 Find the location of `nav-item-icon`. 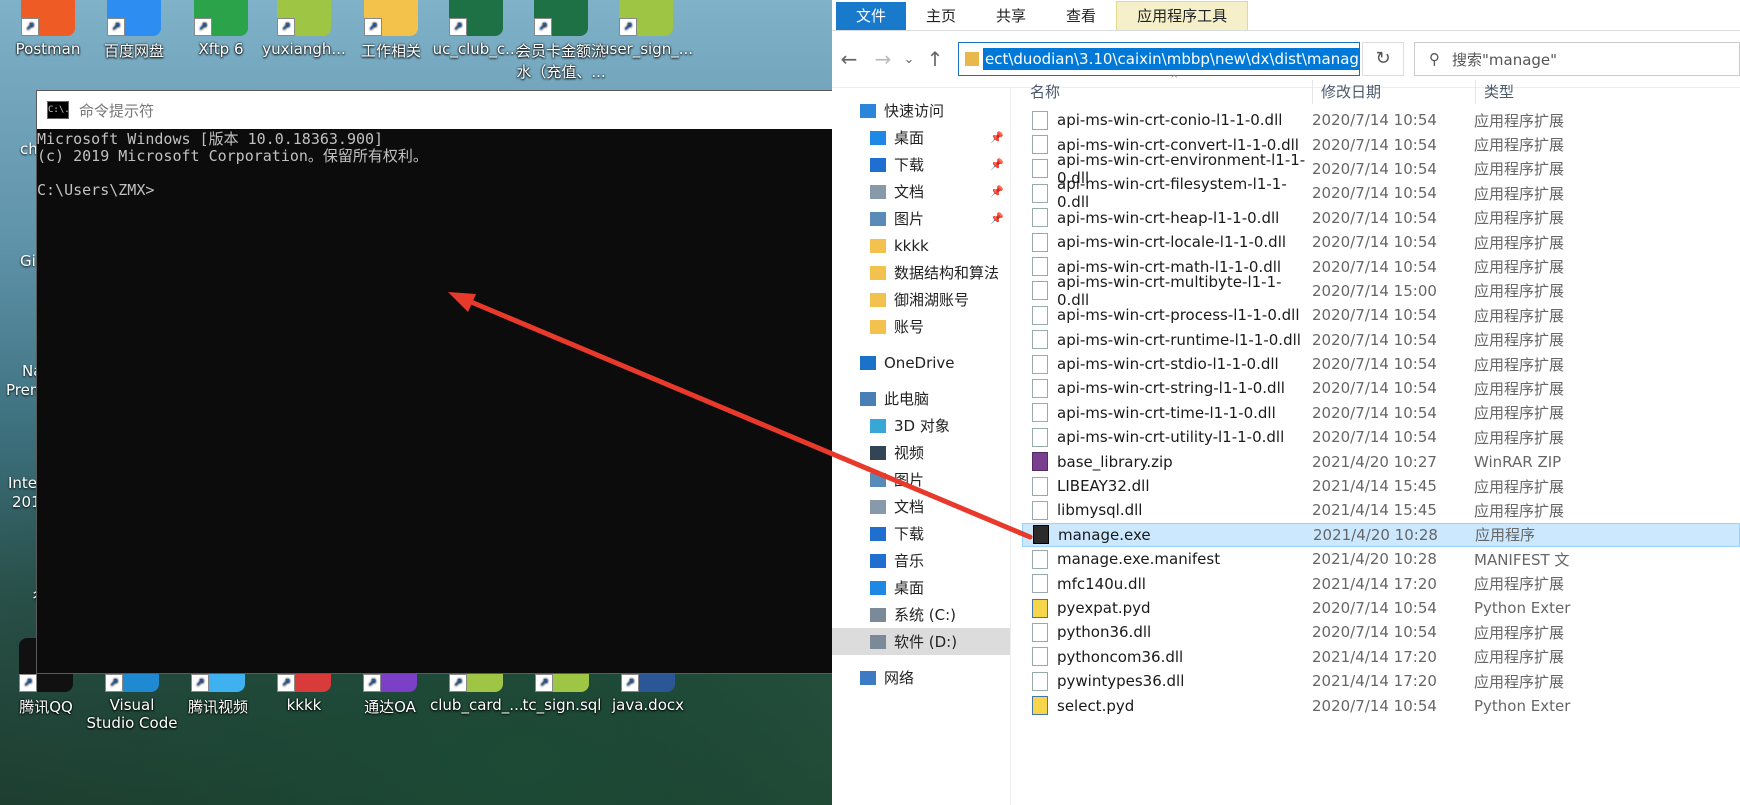

nav-item-icon is located at coordinates (878, 614).